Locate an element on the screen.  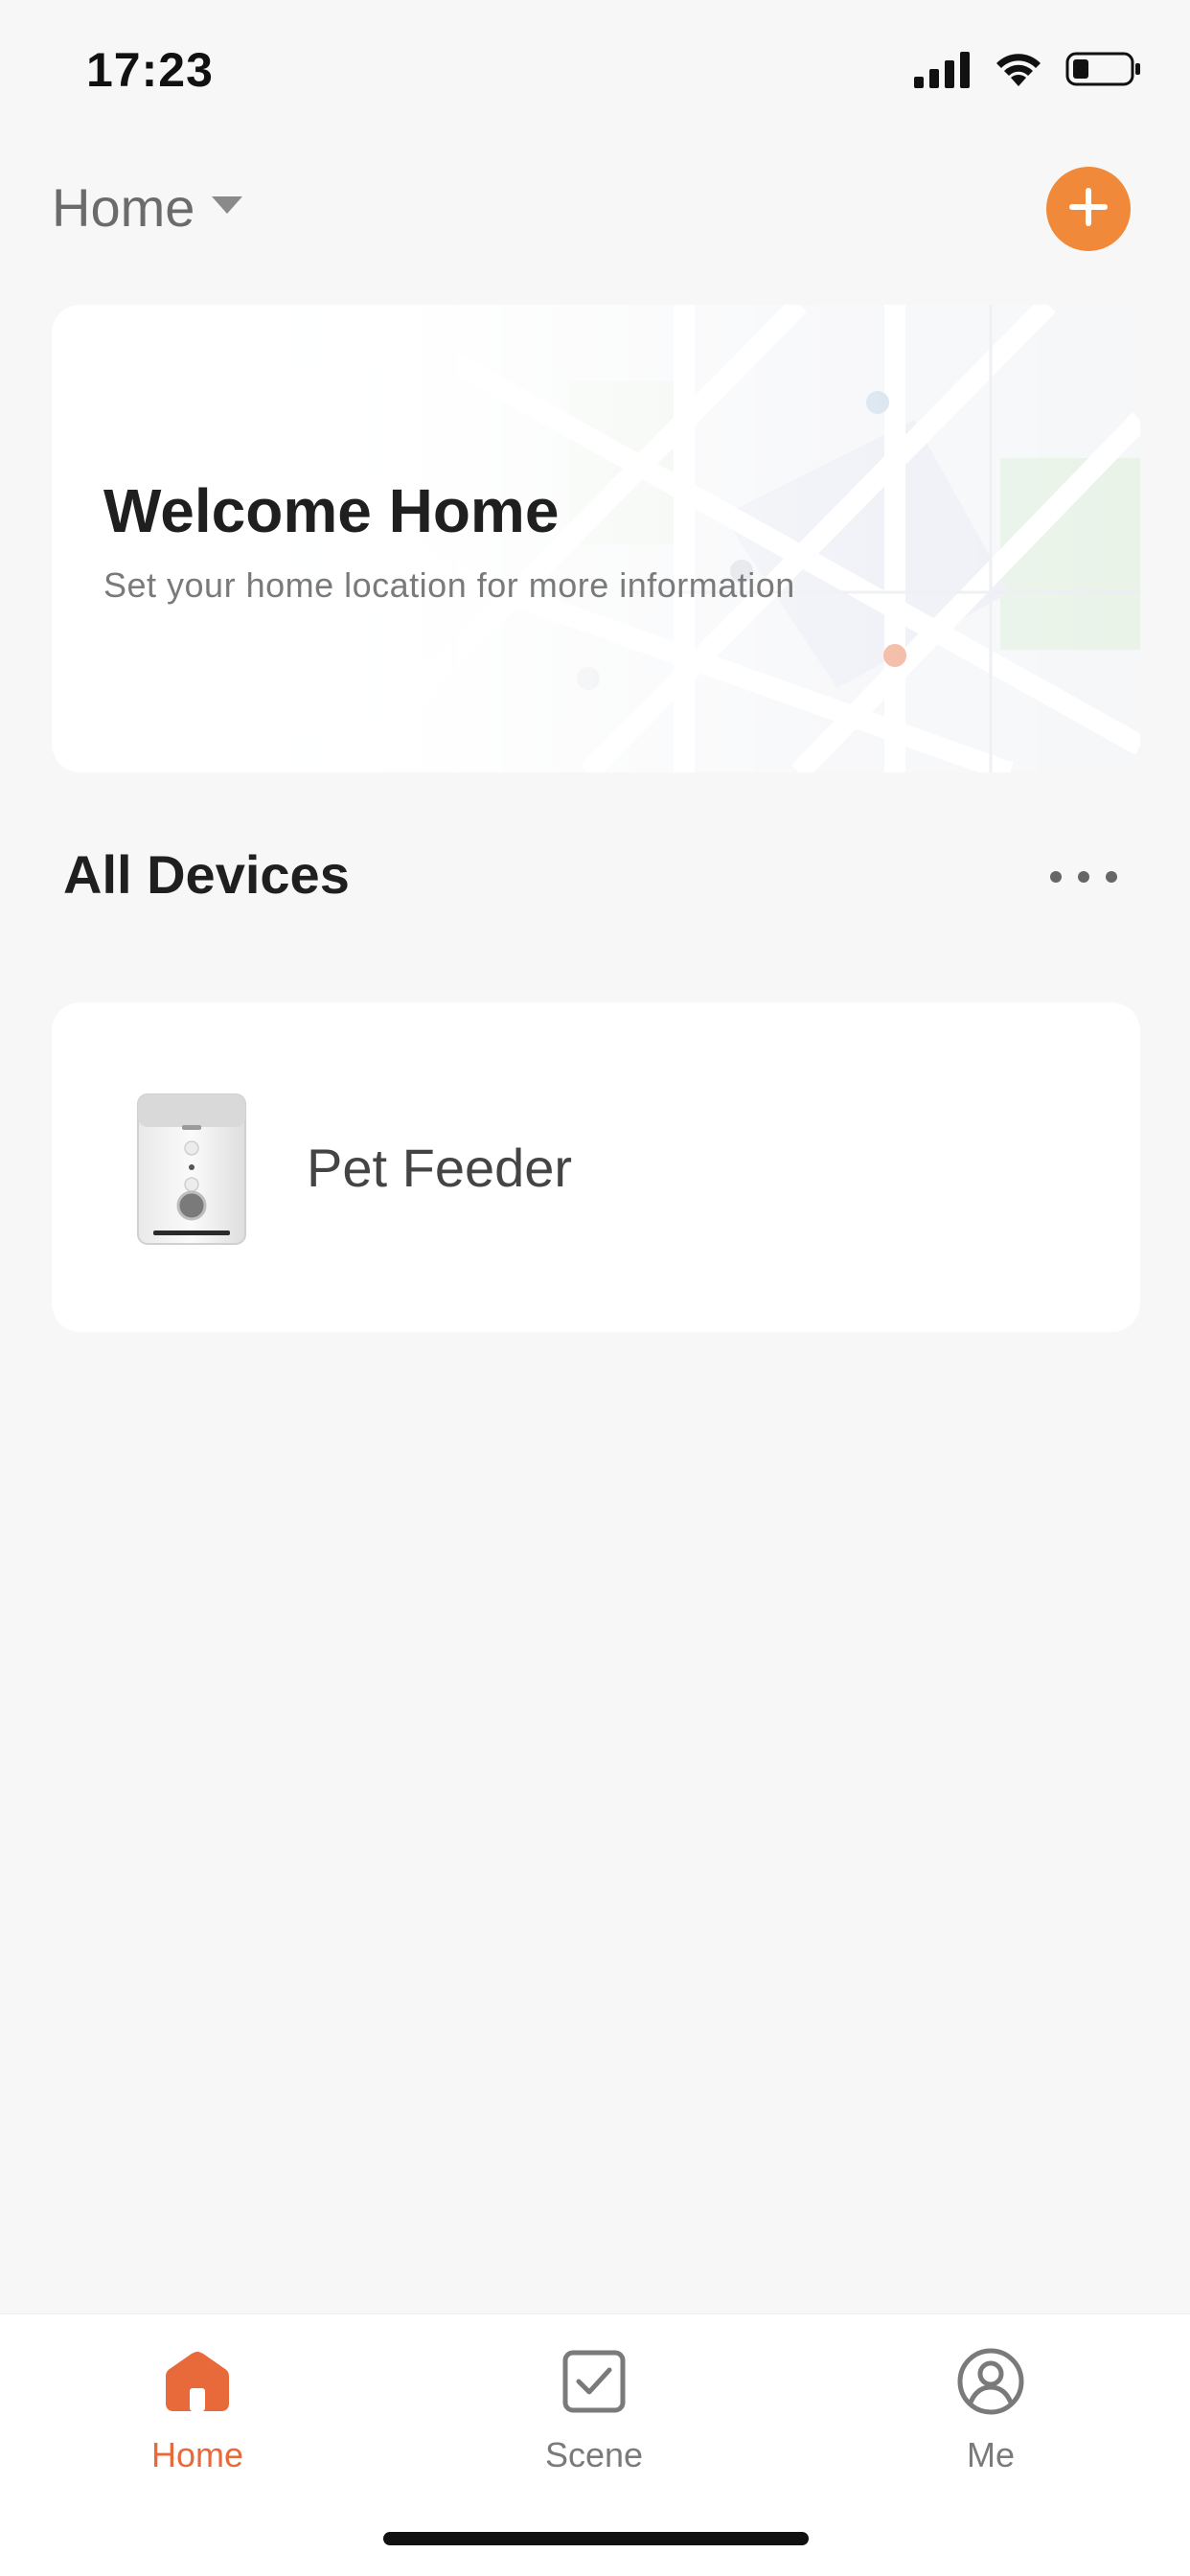
status-icons is located at coordinates (1028, 71).